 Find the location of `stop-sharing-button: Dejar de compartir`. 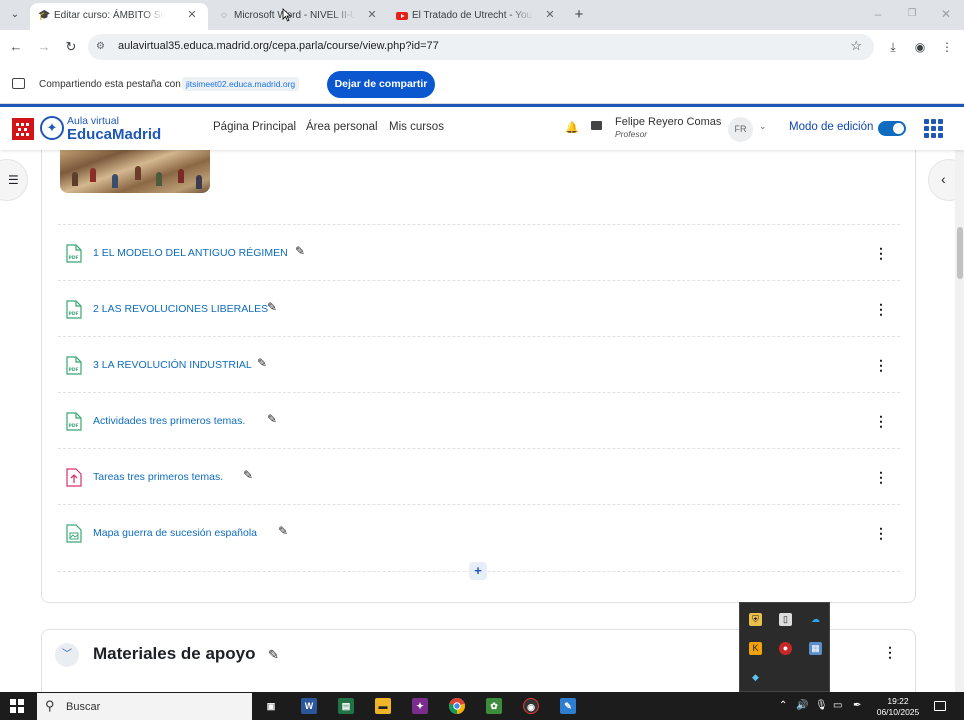

stop-sharing-button: Dejar de compartir is located at coordinates (381, 84).